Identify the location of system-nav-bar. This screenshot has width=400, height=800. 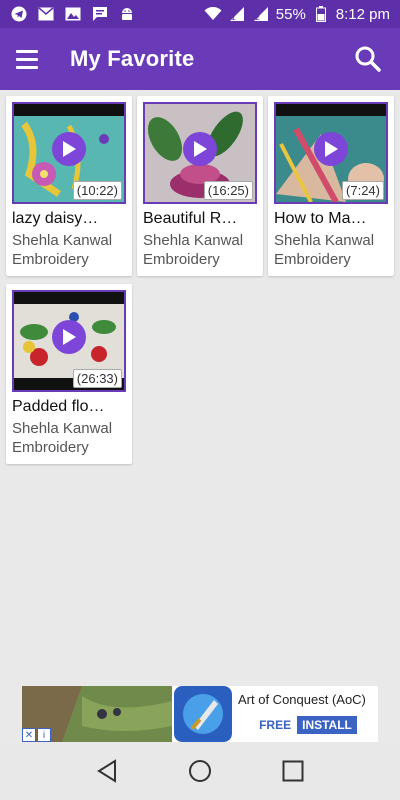
(200, 771).